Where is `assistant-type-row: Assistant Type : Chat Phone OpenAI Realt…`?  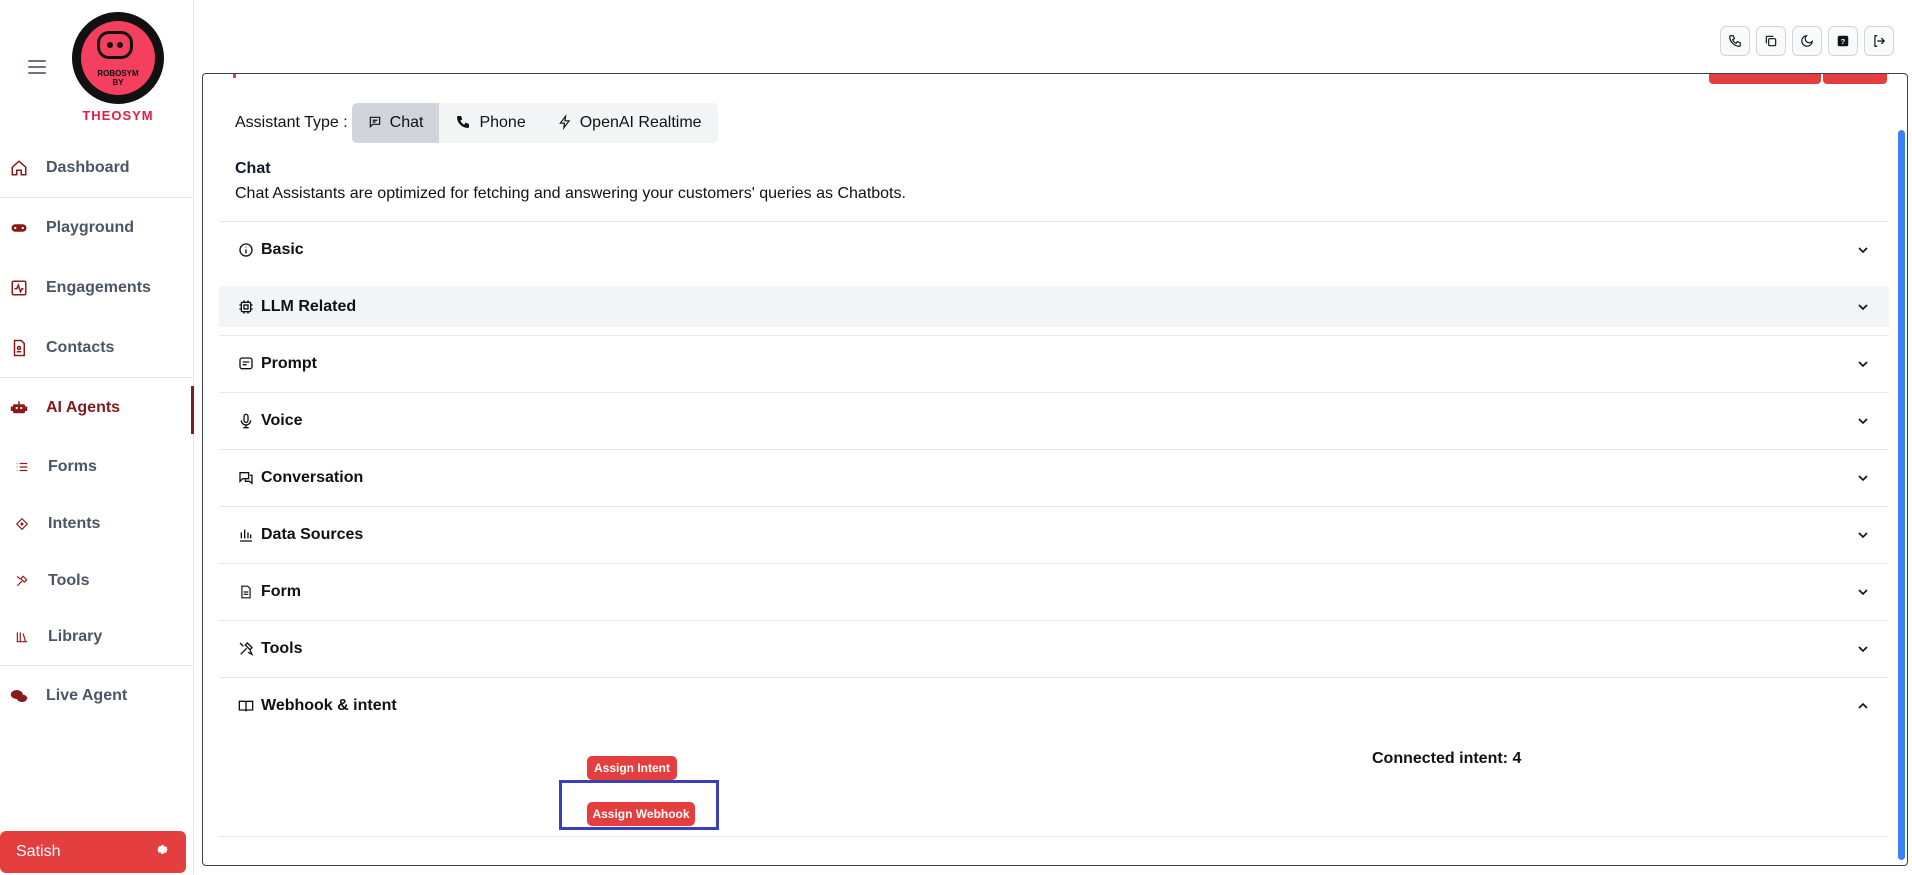
assistant-type-row: Assistant Type : Chat Phone OpenAI Realt… is located at coordinates (476, 123).